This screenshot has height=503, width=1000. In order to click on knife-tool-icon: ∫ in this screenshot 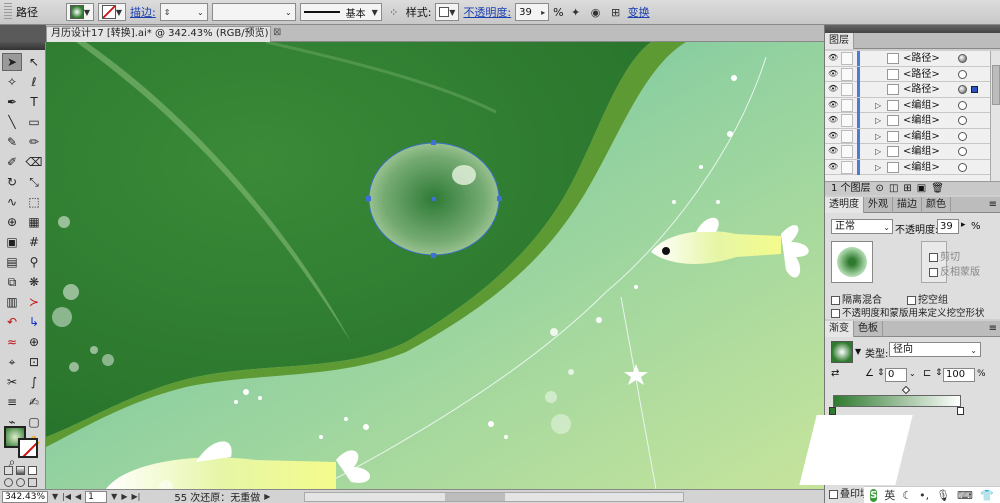, I will do `click(34, 382)`.